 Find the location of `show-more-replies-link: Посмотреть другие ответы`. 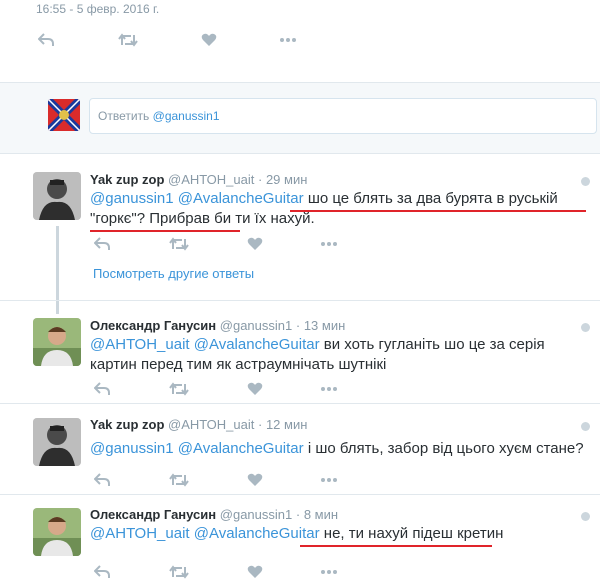

show-more-replies-link: Посмотреть другие ответы is located at coordinates (173, 273).